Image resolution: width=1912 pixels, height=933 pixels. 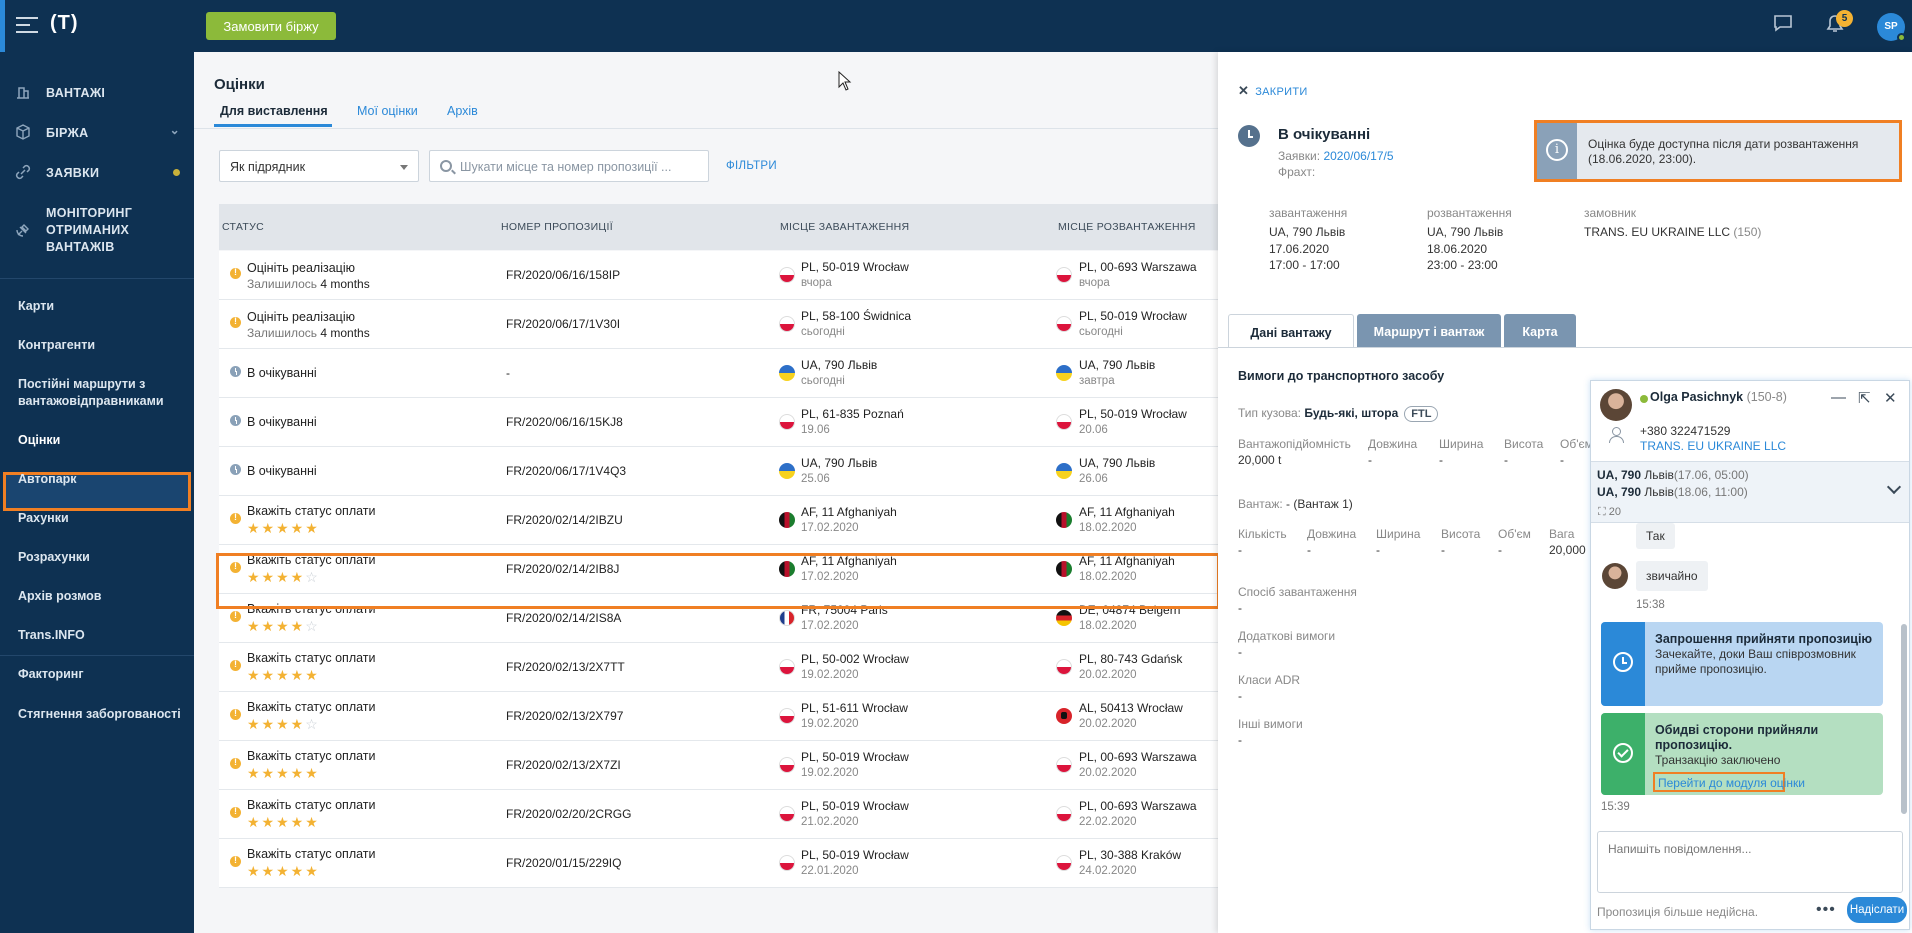 What do you see at coordinates (243, 227) in the screenshot?
I see `column-header: СТАТУС` at bounding box center [243, 227].